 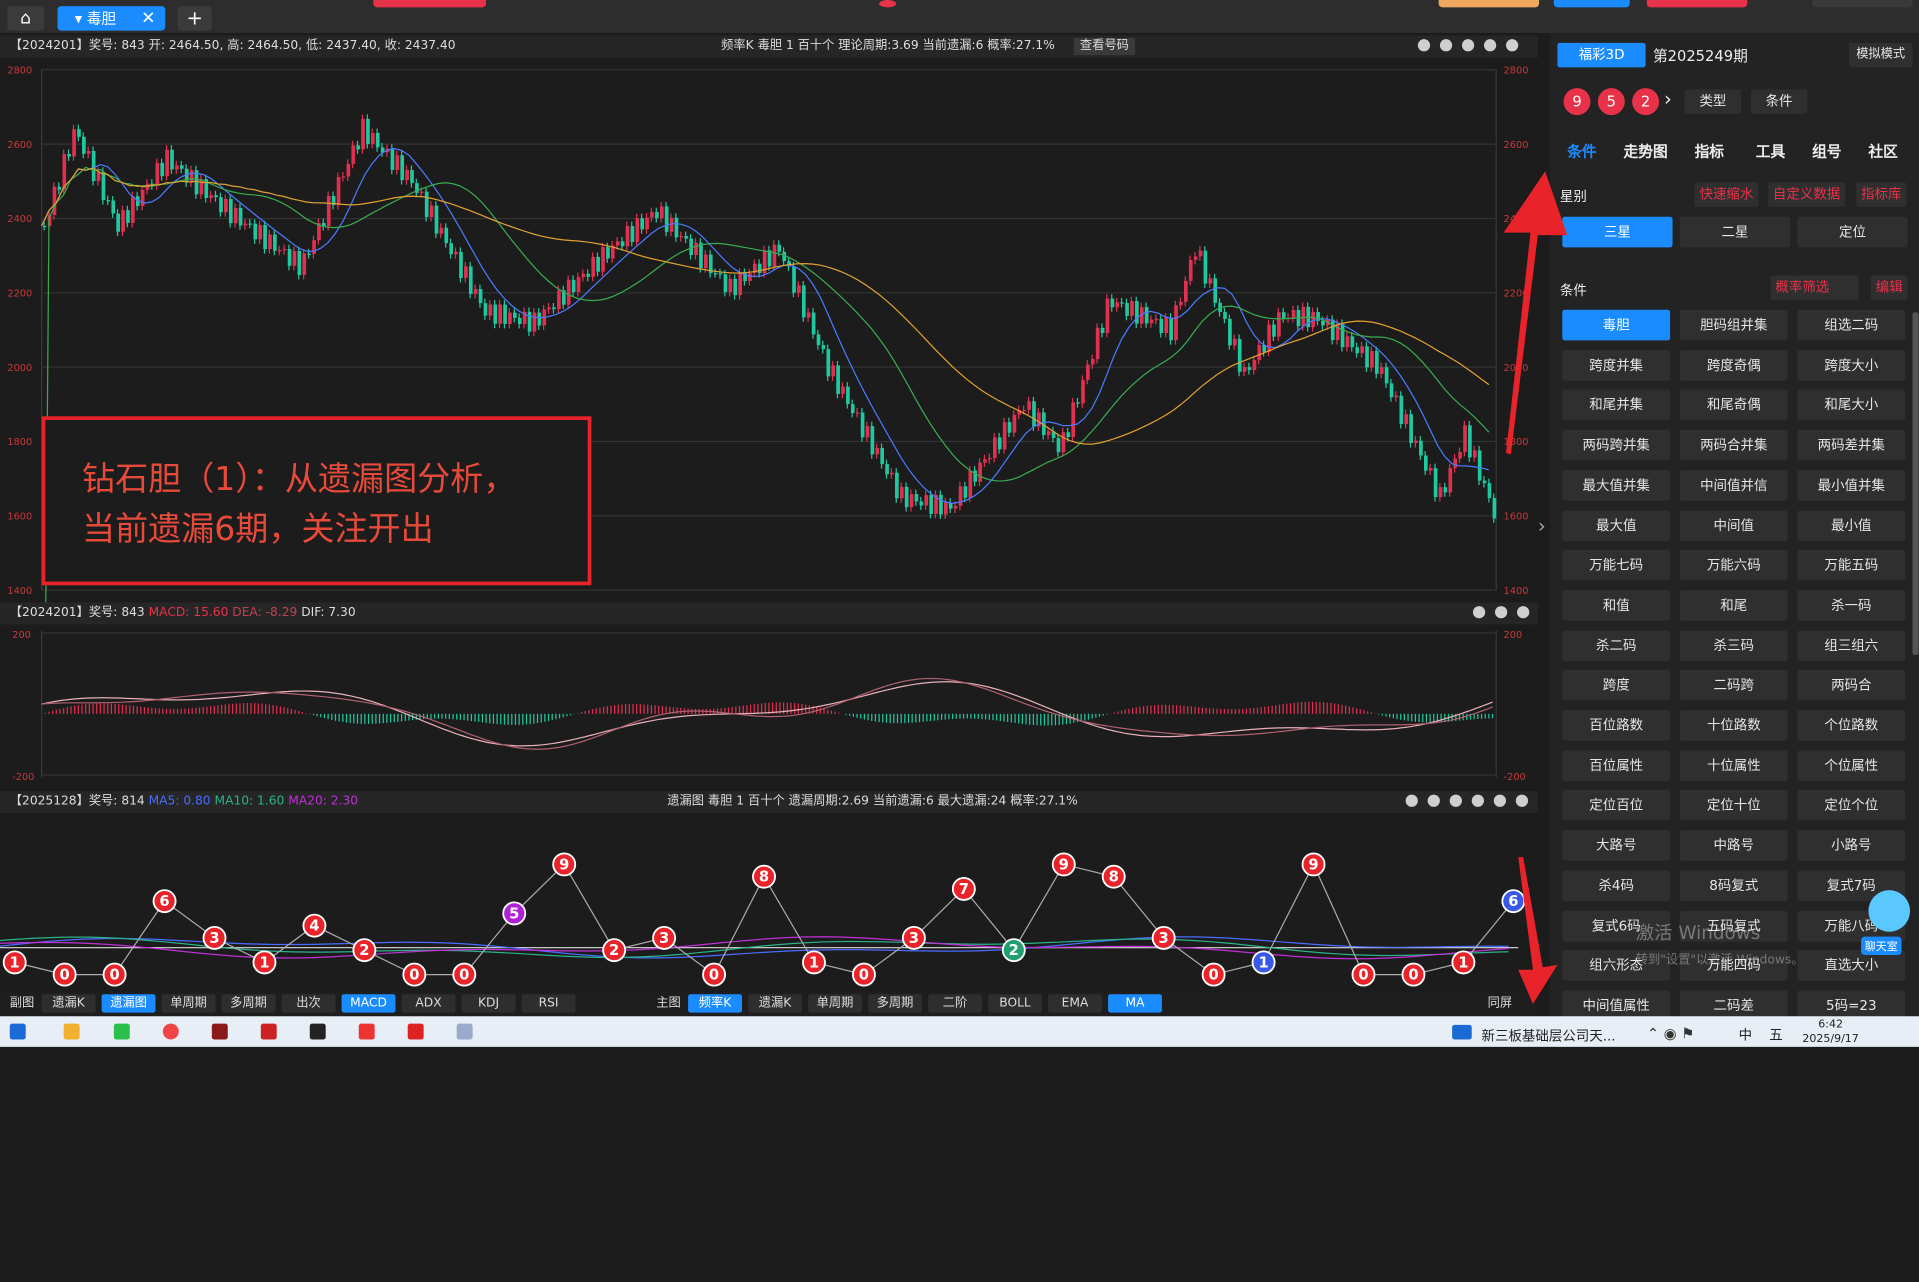 I want to click on file-explorer-icon, so click(x=71, y=1031).